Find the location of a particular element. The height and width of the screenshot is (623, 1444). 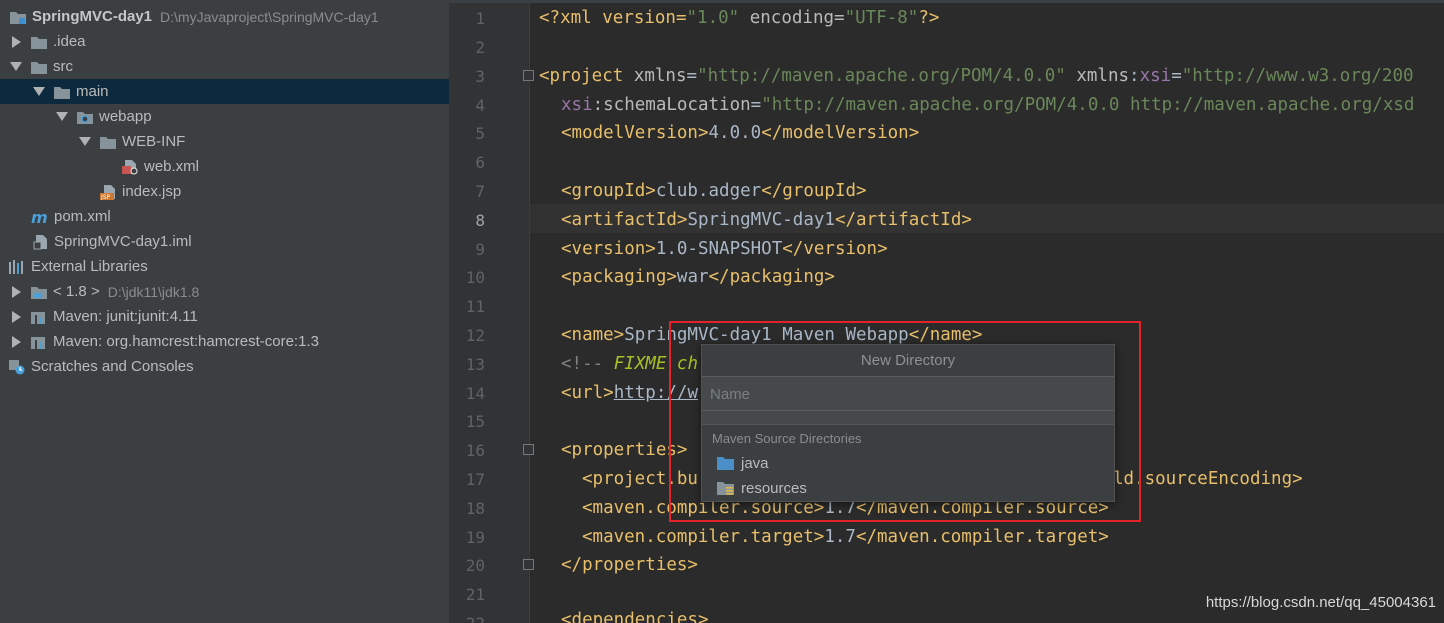

tree-item-label: webapp is located at coordinates (125, 116).